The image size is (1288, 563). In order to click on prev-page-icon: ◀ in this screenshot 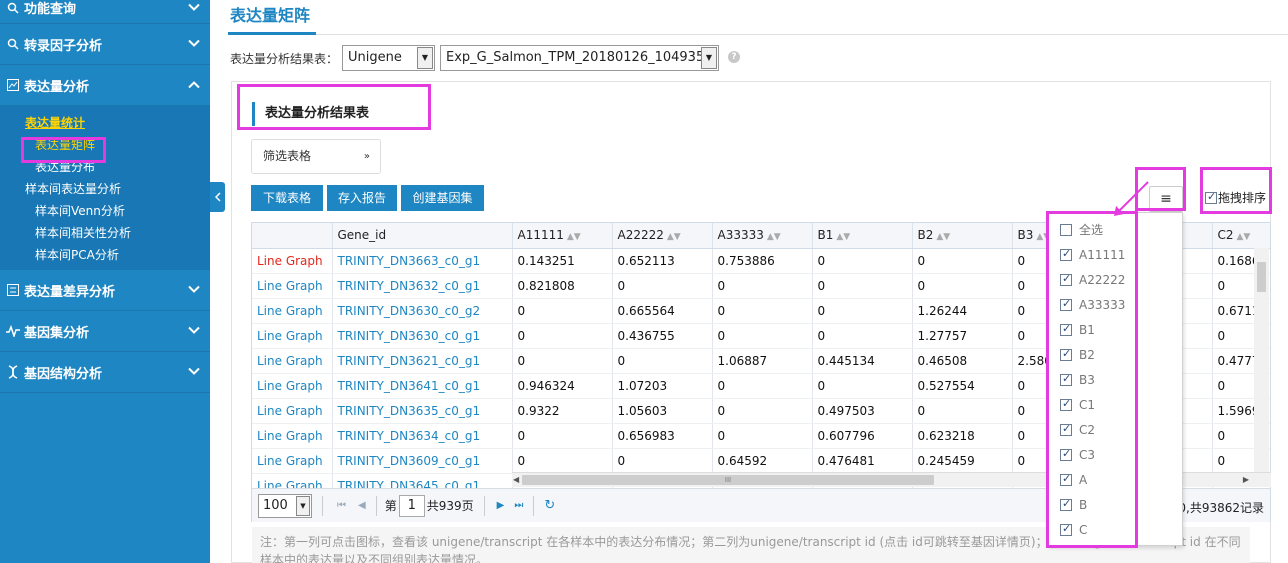, I will do `click(362, 505)`.